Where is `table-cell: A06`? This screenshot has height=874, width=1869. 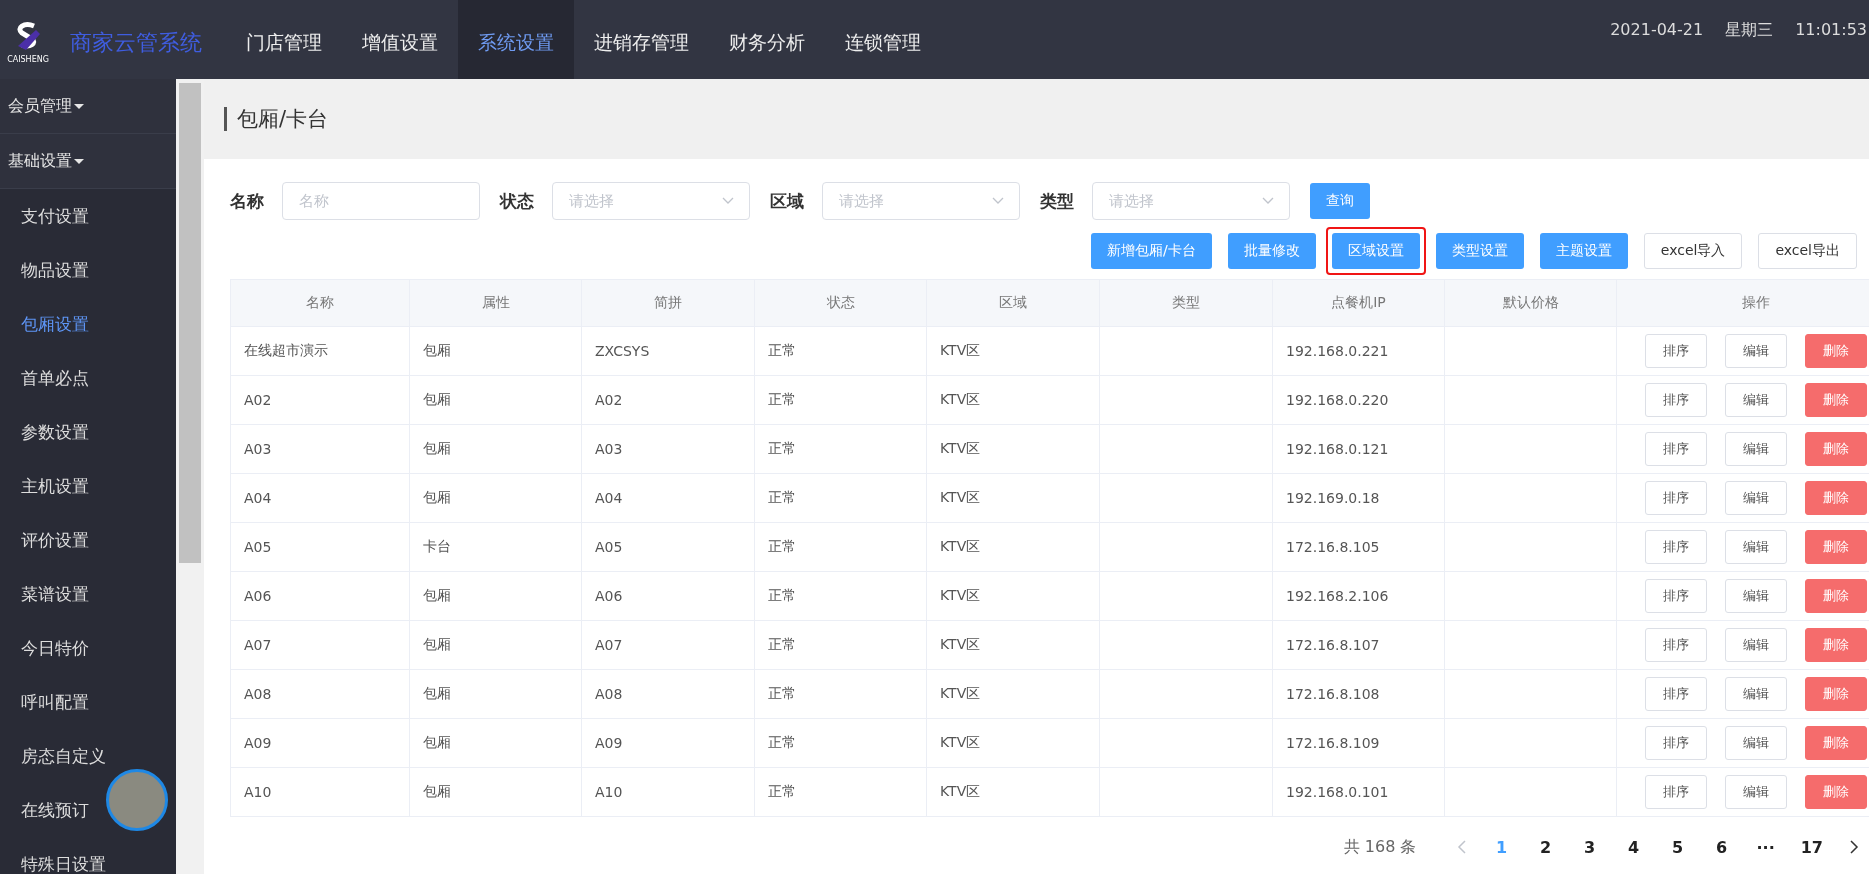
table-cell: A06 is located at coordinates (609, 596).